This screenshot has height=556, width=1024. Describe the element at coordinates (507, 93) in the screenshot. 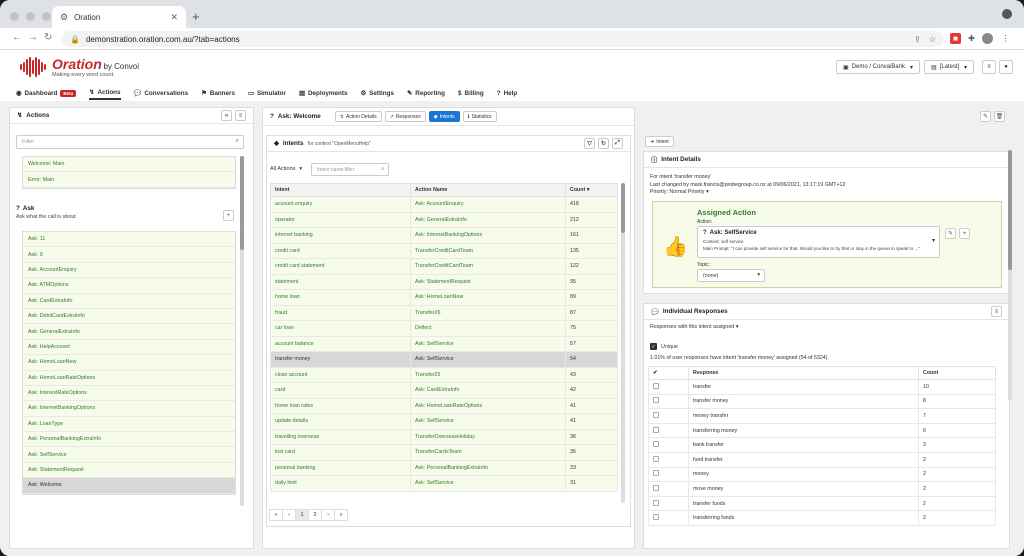

I see `menu-help: ? Help` at that location.